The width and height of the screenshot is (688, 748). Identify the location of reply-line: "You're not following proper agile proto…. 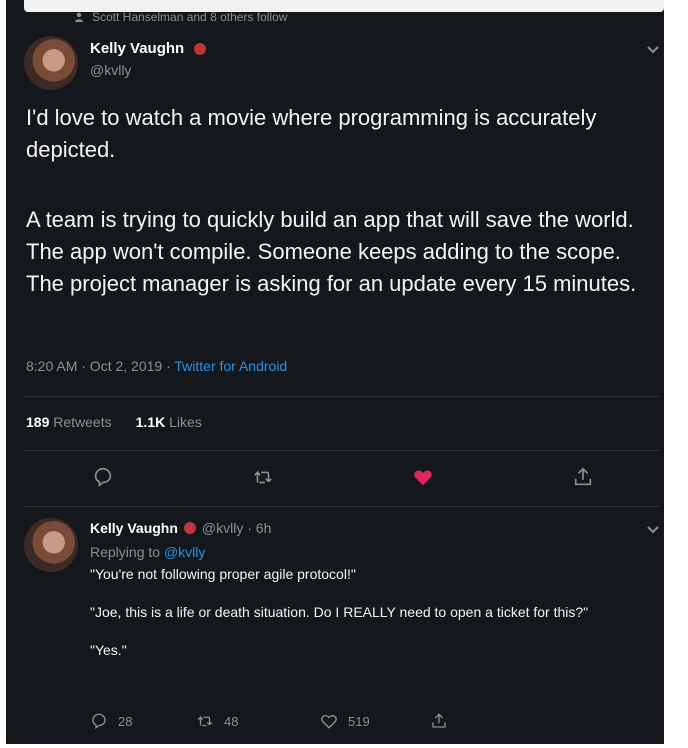
(223, 574).